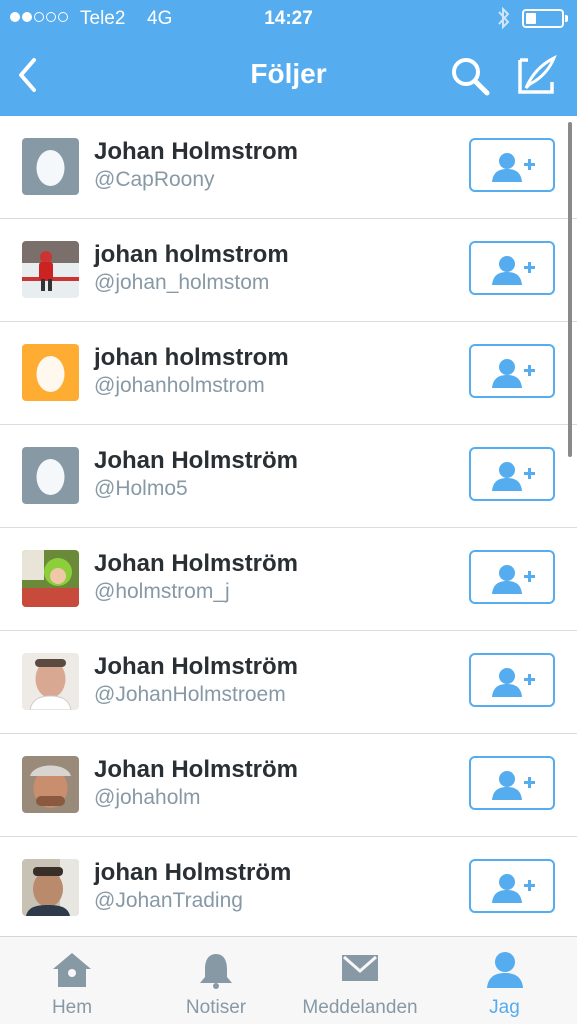 This screenshot has width=577, height=1024. I want to click on envelope-icon, so click(360, 968).